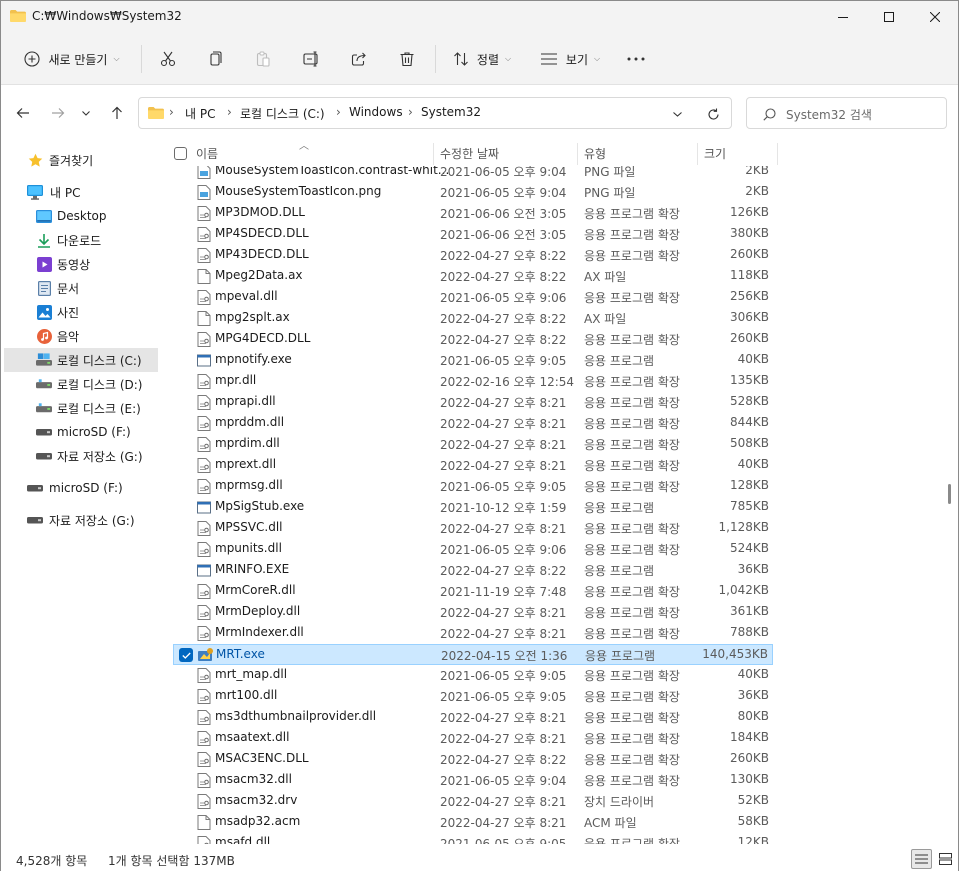 This screenshot has height=871, width=959. What do you see at coordinates (889, 17) in the screenshot?
I see `maximize-button` at bounding box center [889, 17].